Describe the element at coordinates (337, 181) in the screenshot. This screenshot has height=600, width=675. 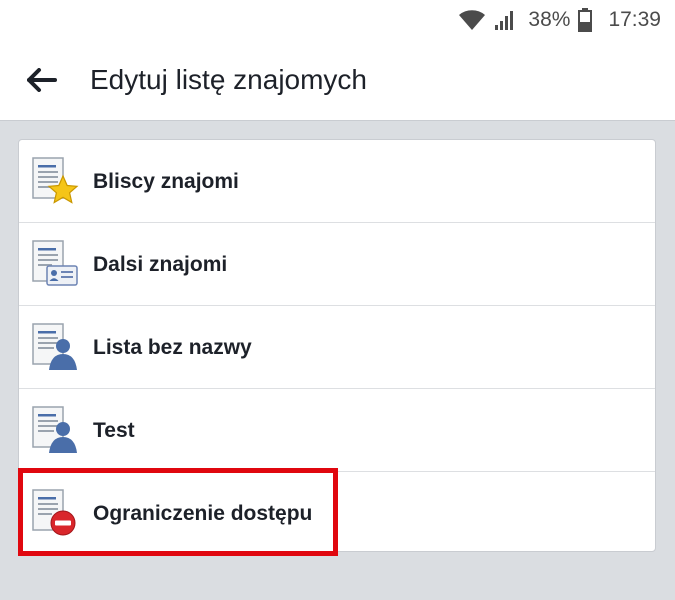
I see `list-item-bliscy-znajomi: Bliscy znajomi` at that location.